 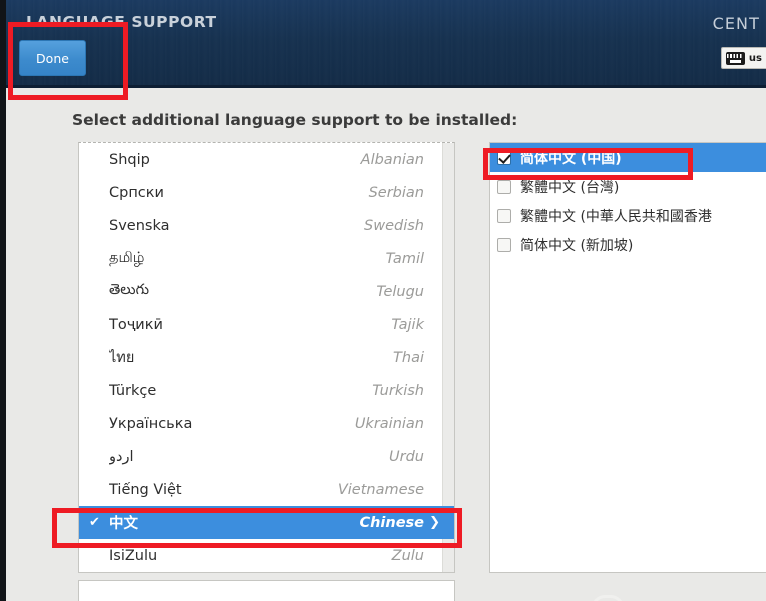 What do you see at coordinates (266, 423) in the screenshot?
I see `language-row: Українська Ukrainian` at bounding box center [266, 423].